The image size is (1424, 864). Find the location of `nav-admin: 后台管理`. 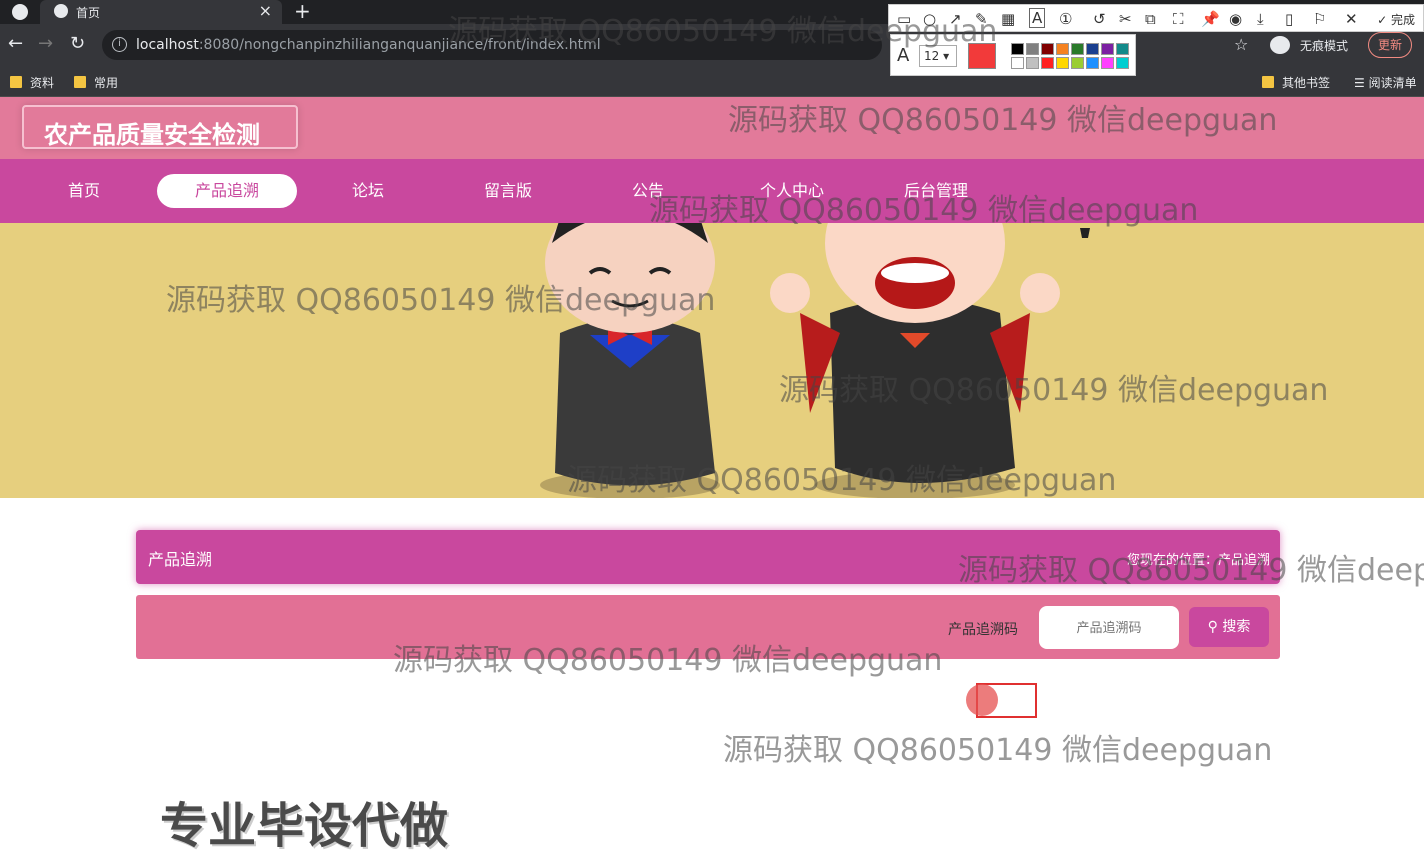

nav-admin: 后台管理 is located at coordinates (936, 191).